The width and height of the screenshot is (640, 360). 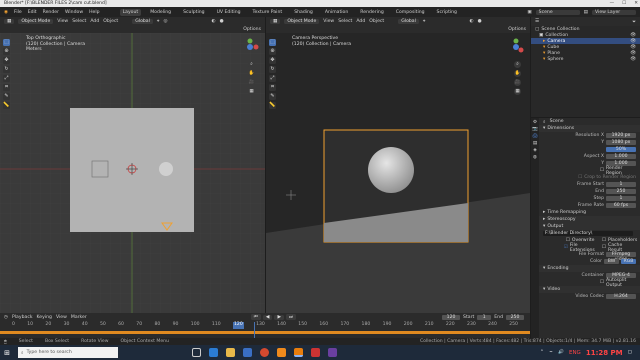 I want to click on left-menu-object: Object, so click(x=110, y=21).